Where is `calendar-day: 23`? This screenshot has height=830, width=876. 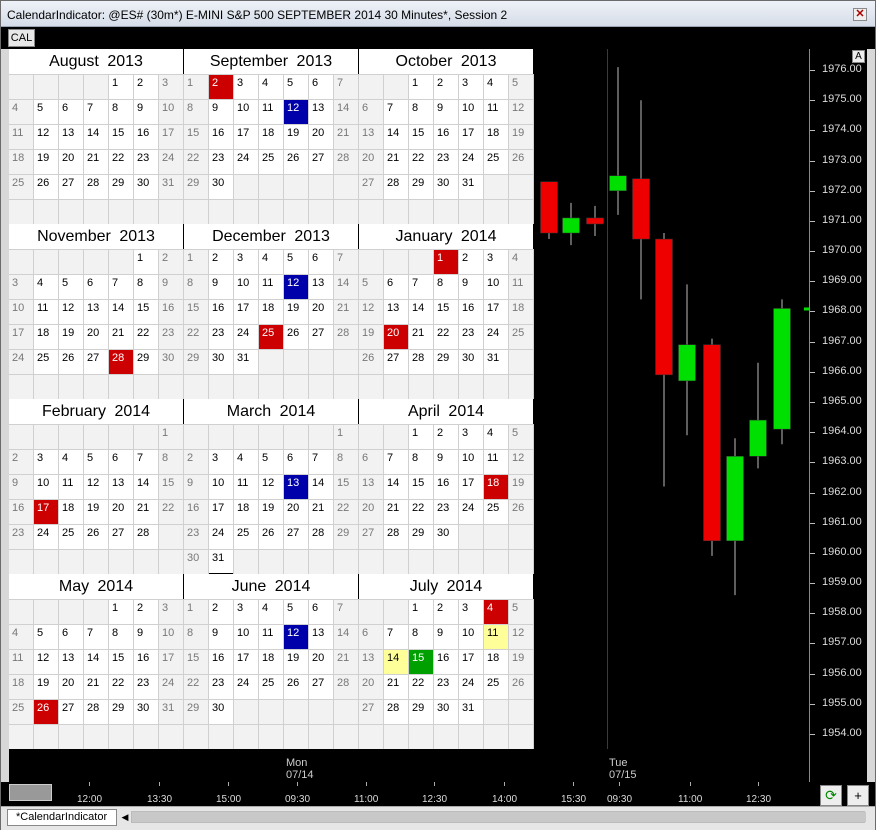
calendar-day: 23 is located at coordinates (446, 161).